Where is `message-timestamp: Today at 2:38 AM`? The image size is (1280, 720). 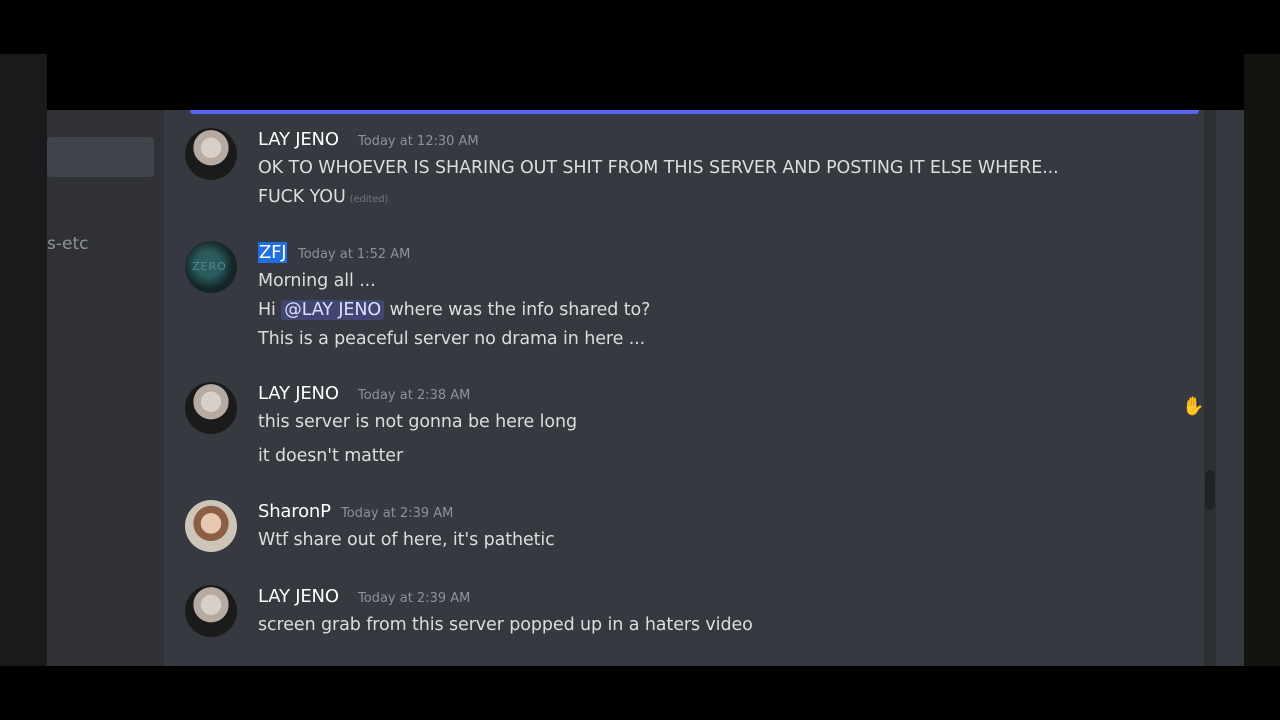
message-timestamp: Today at 2:38 AM is located at coordinates (414, 395).